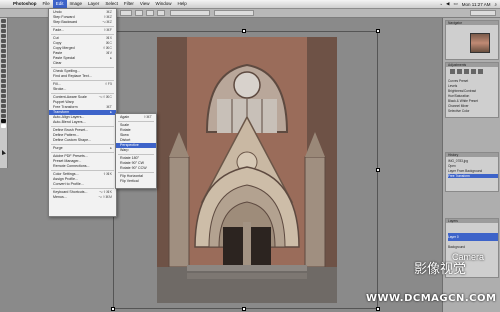  What do you see at coordinates (466, 71) in the screenshot?
I see `curves-icon` at bounding box center [466, 71].